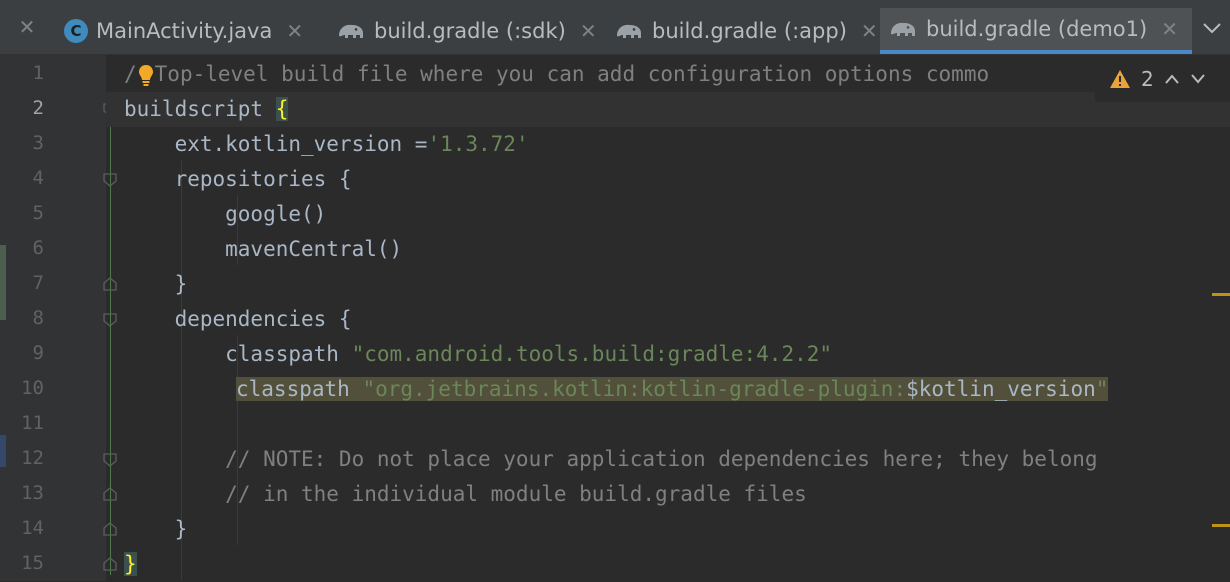 The image size is (1230, 582). I want to click on line-number: 3, so click(38, 143).